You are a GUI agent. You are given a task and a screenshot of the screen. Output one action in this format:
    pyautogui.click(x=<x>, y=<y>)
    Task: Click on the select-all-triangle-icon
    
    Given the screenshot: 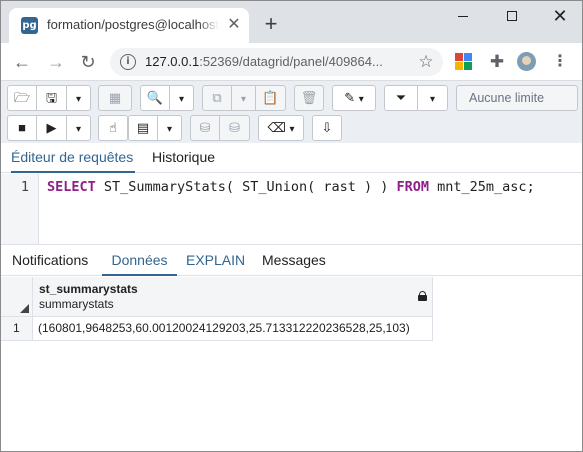 What is the action you would take?
    pyautogui.click(x=24, y=308)
    